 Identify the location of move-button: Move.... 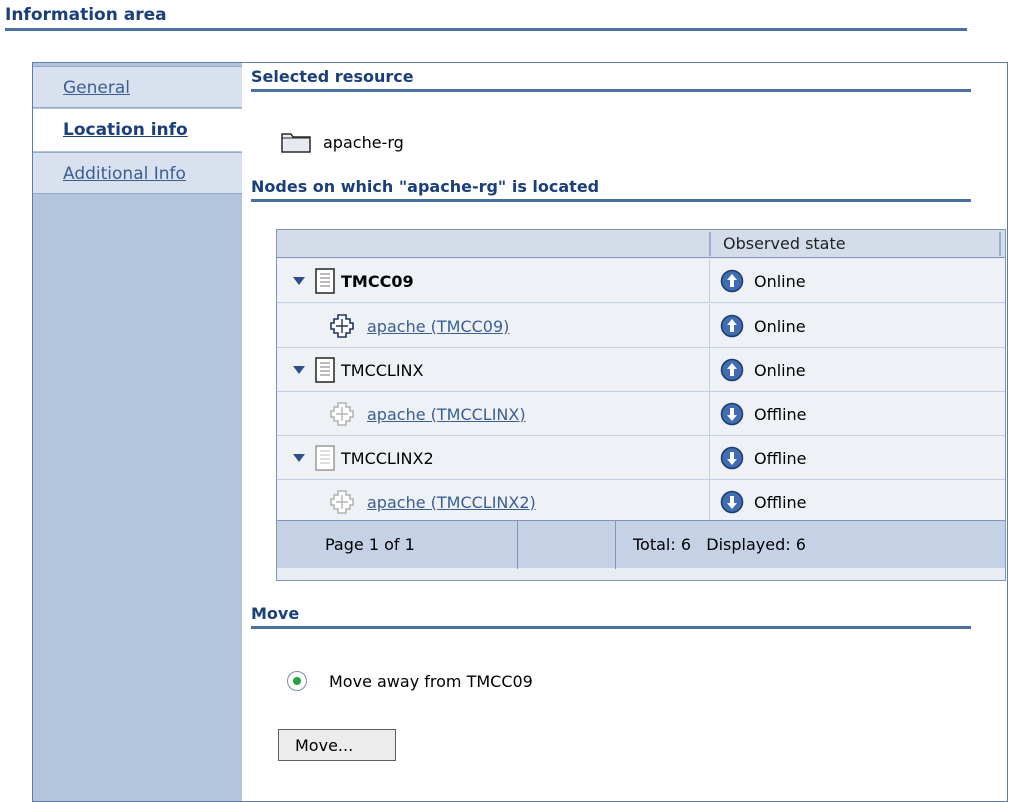
(337, 745).